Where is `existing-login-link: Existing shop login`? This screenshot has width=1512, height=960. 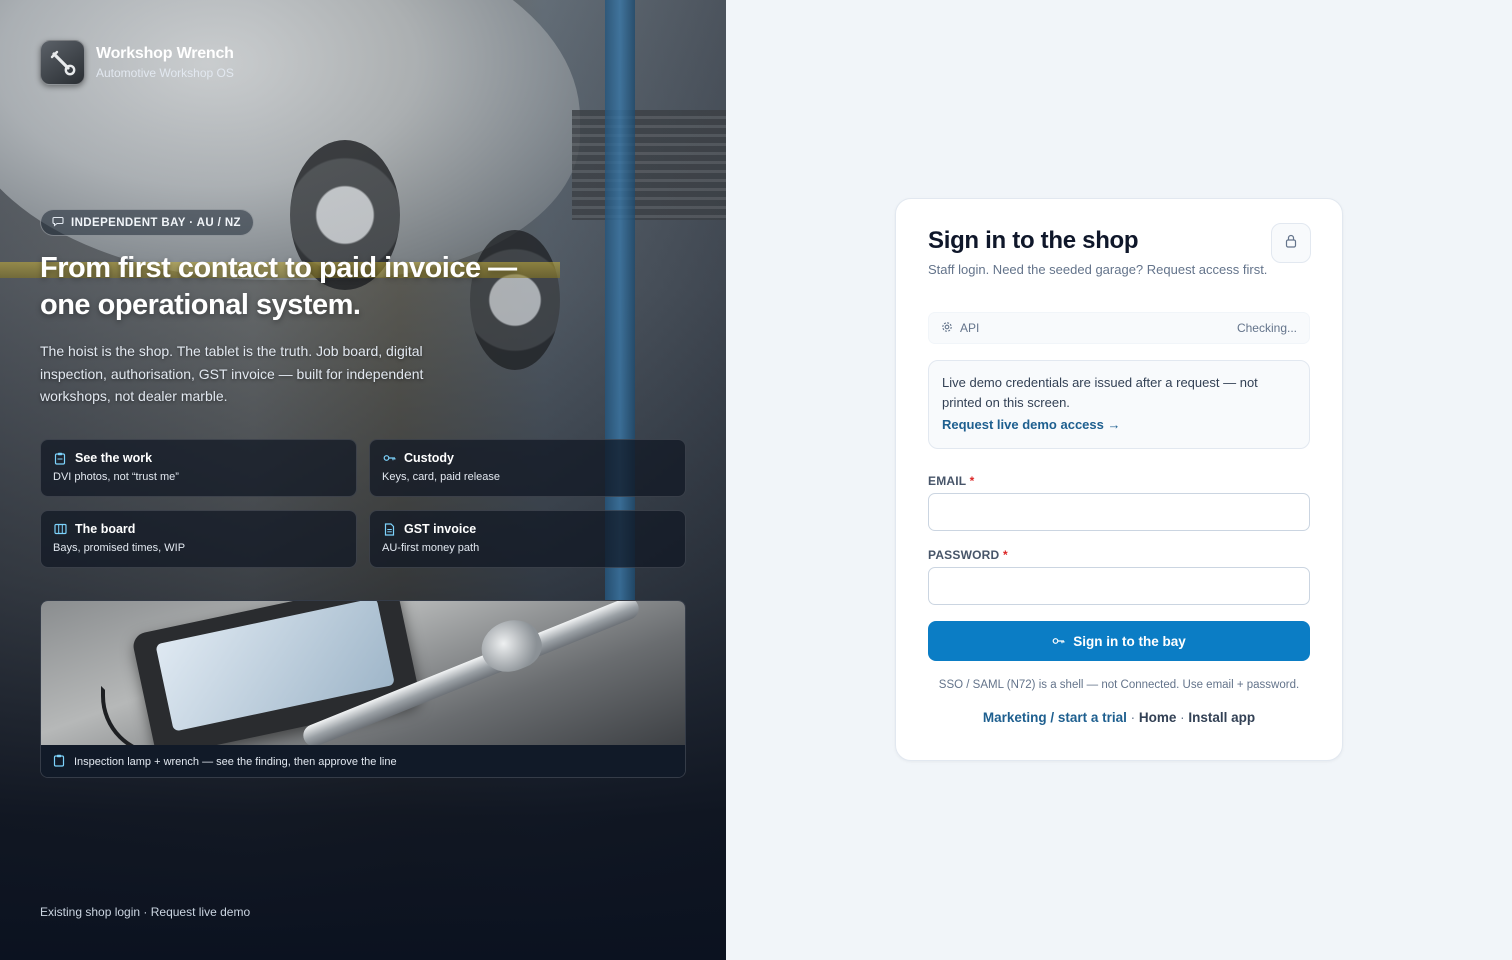
existing-login-link: Existing shop login is located at coordinates (90, 912).